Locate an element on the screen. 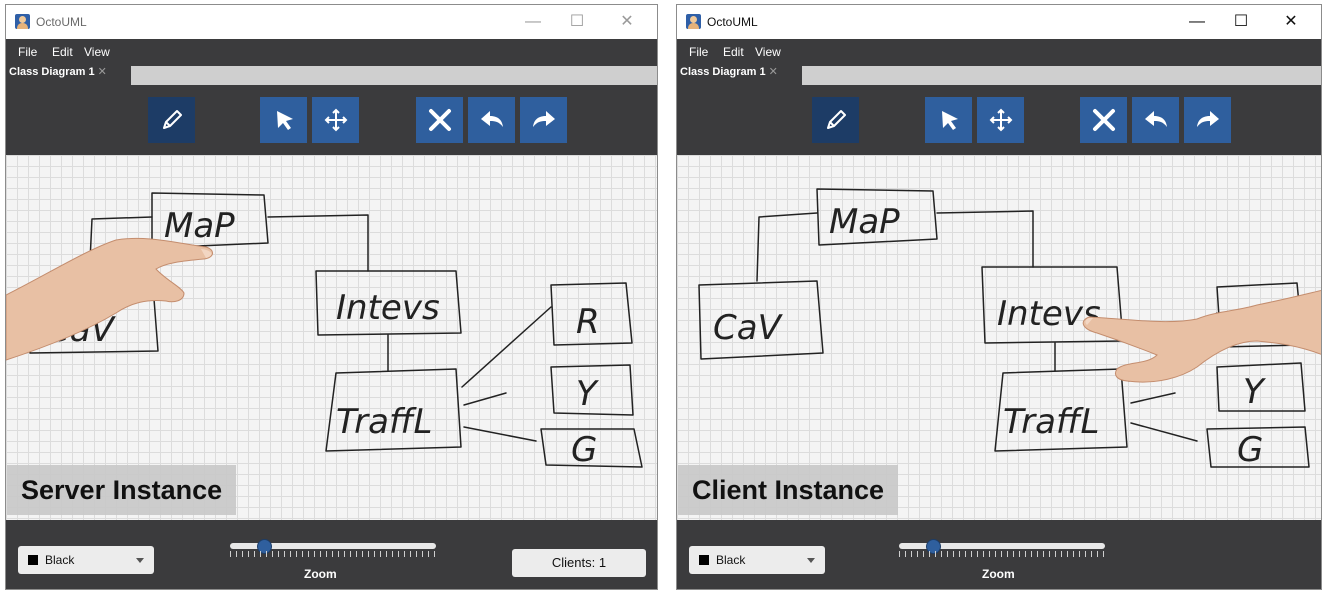 The image size is (1323, 591). connector-map-car is located at coordinates (787, 247).